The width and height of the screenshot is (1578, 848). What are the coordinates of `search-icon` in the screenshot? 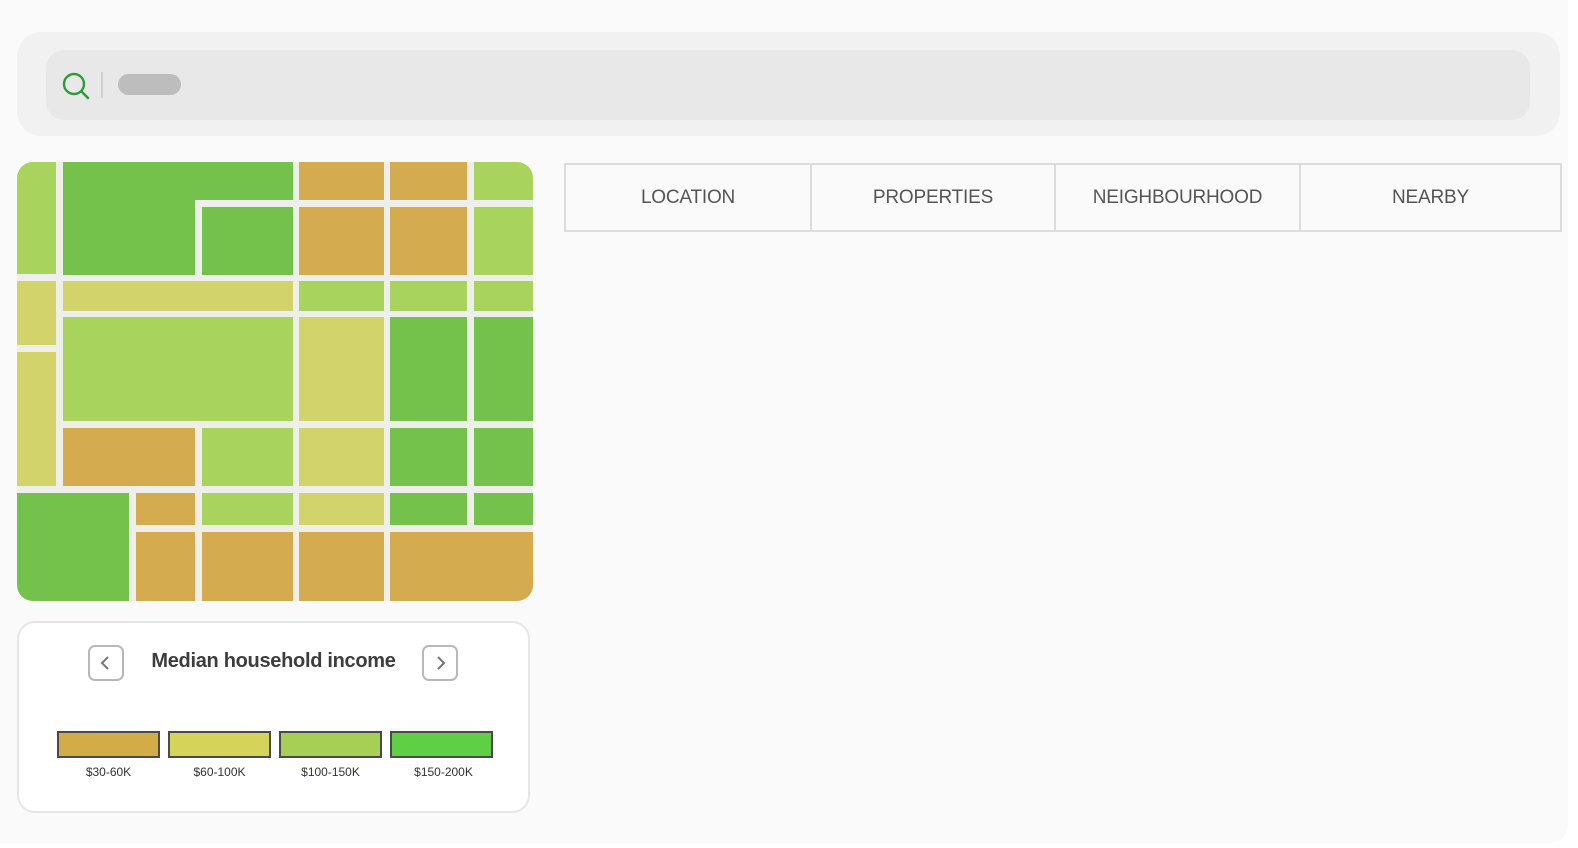 It's located at (76, 86).